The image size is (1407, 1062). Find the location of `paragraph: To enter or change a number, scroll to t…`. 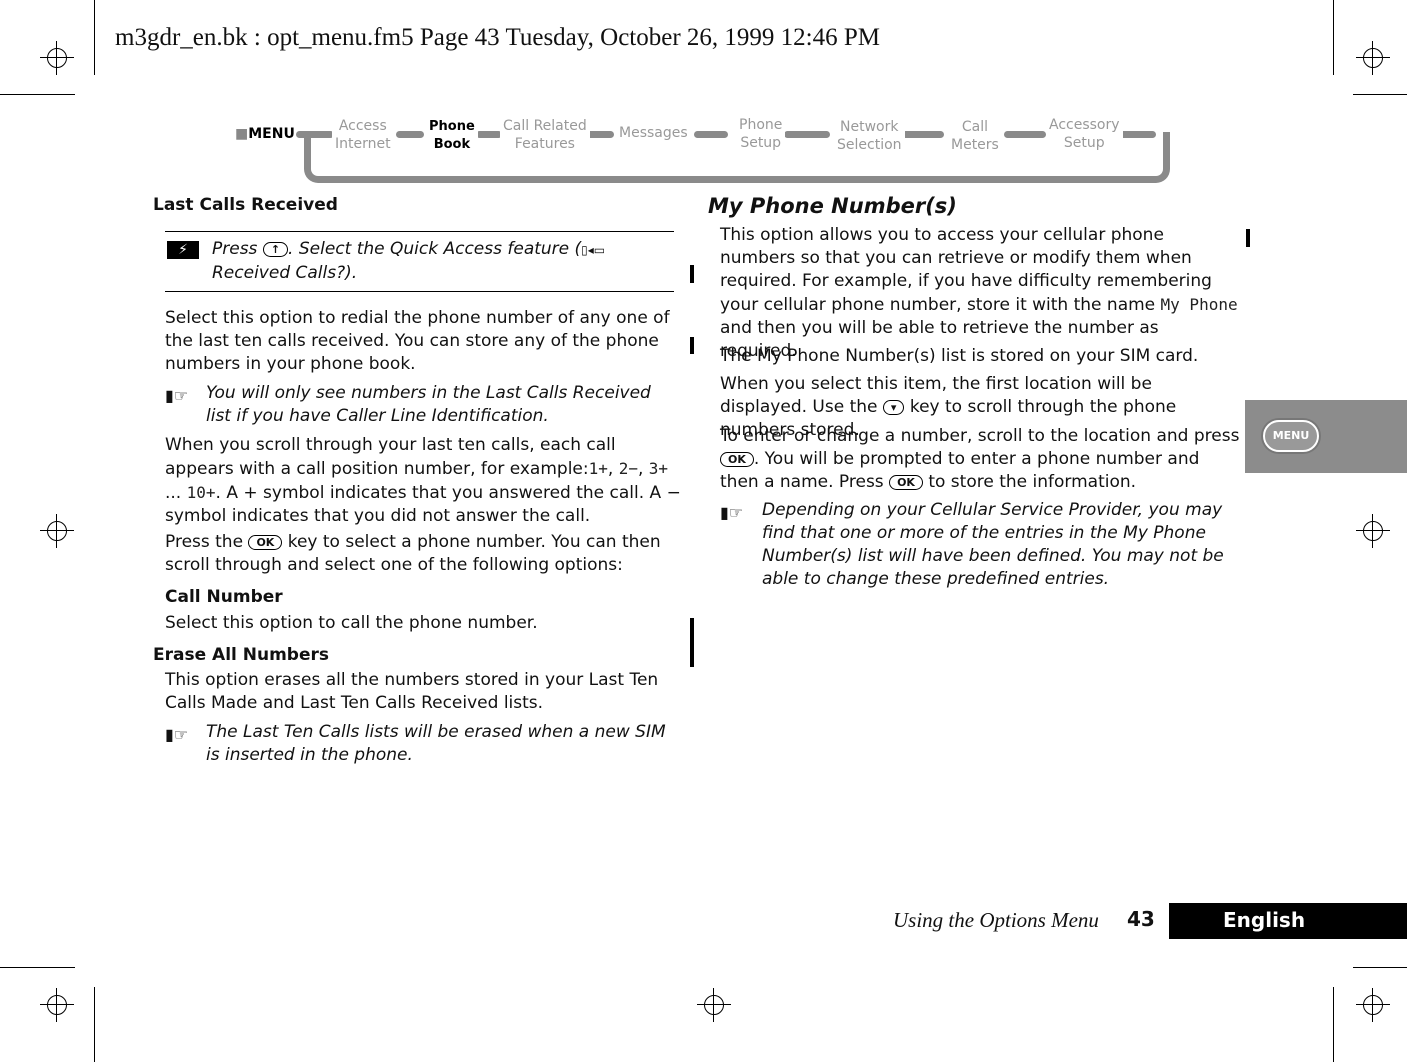

paragraph: To enter or change a number, scroll to t… is located at coordinates (980, 459).